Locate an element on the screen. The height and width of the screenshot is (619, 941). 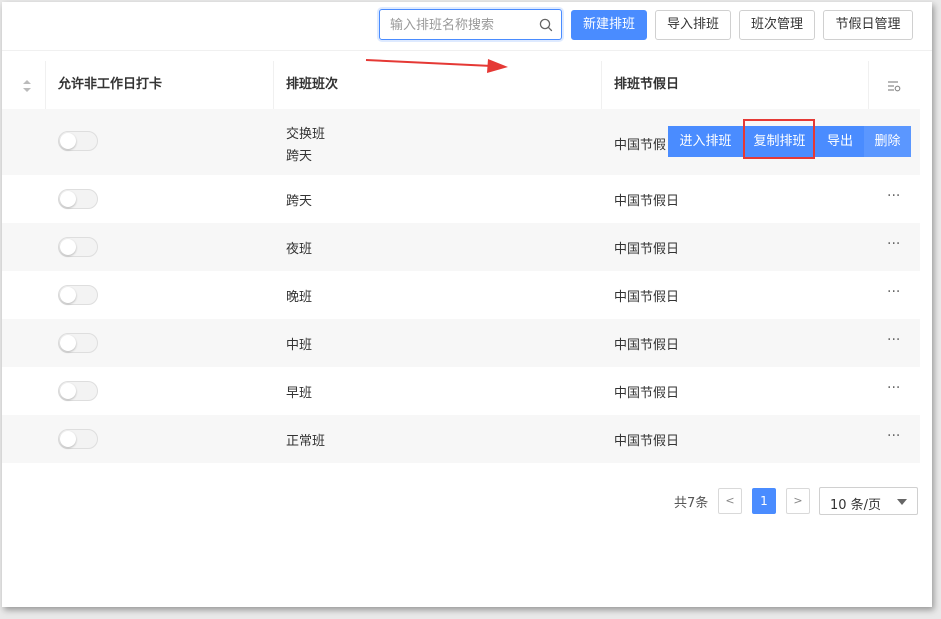
table-row: 中班 中国节假日 ··· is located at coordinates (461, 343).